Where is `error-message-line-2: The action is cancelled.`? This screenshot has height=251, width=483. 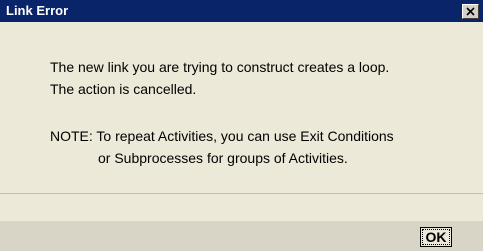
error-message-line-2: The action is cancelled. is located at coordinates (123, 89).